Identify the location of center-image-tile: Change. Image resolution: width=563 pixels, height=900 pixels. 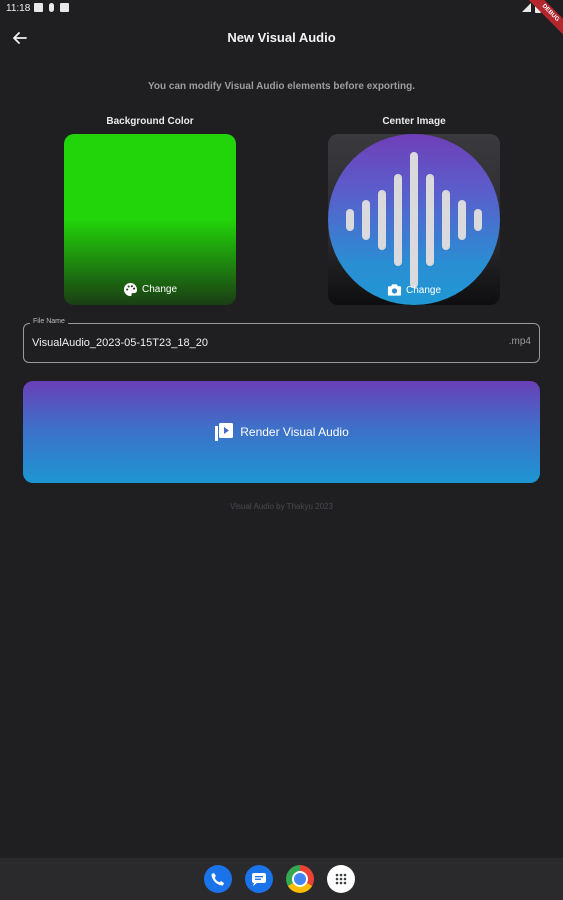
(414, 219).